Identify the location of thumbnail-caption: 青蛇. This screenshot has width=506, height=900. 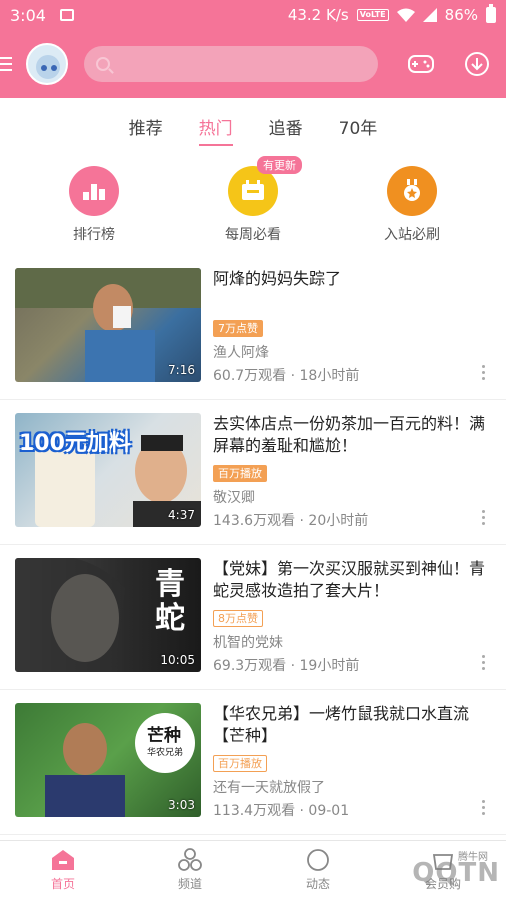
(170, 601).